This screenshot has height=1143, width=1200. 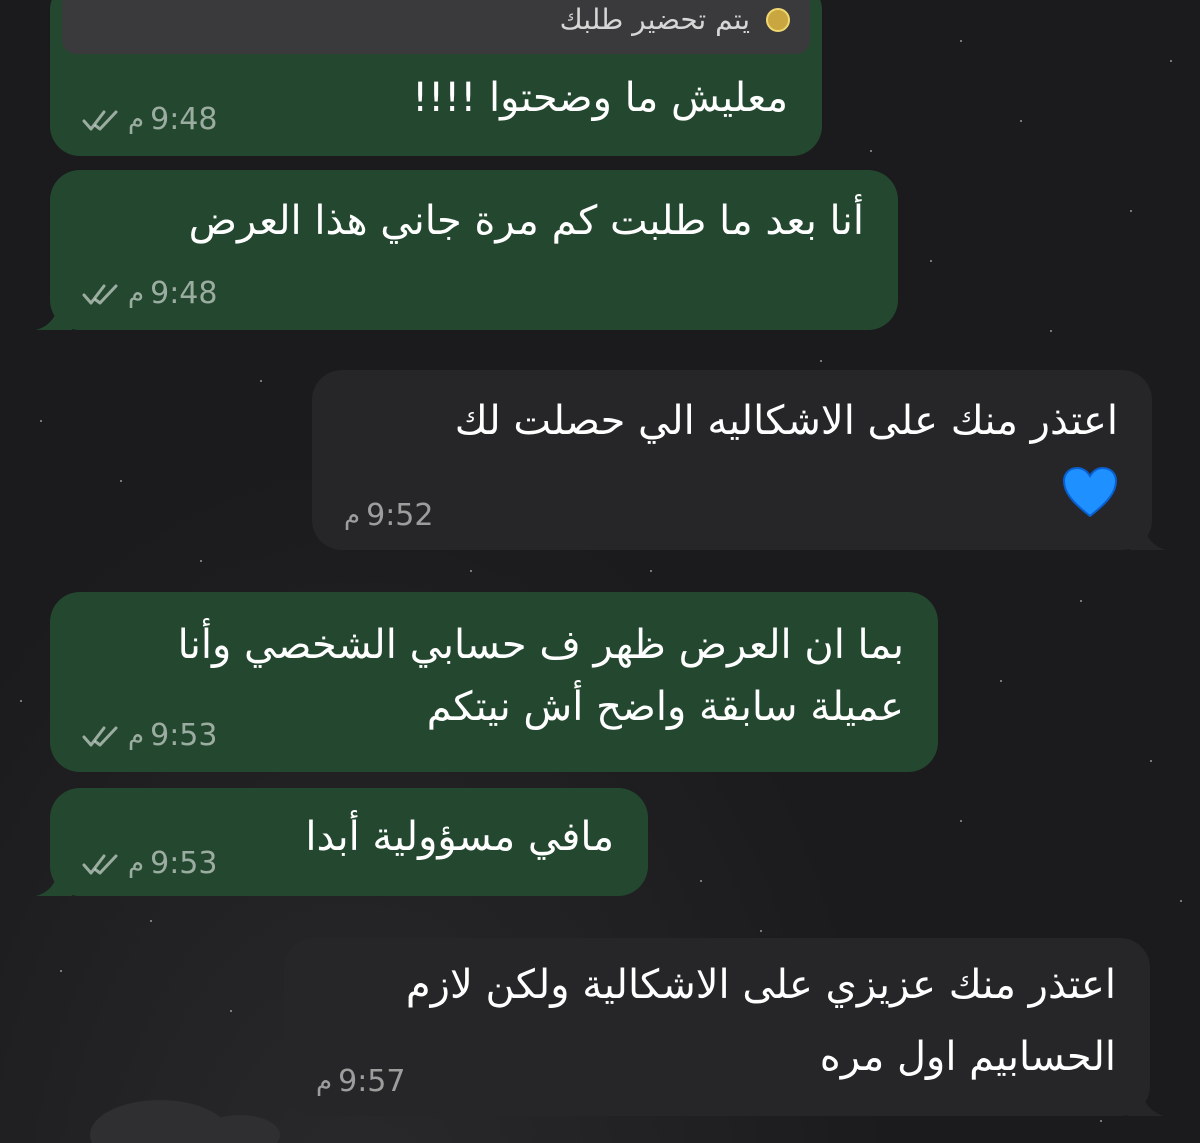 What do you see at coordinates (540, 645) in the screenshot?
I see `message-text-line-1: بما ان العرض ظهر ف حسابي الشخصي وأنا` at bounding box center [540, 645].